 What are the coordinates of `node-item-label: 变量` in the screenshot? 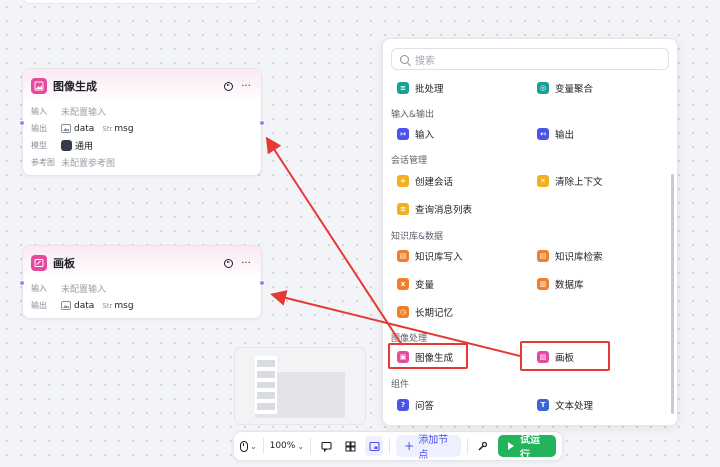 It's located at (425, 285).